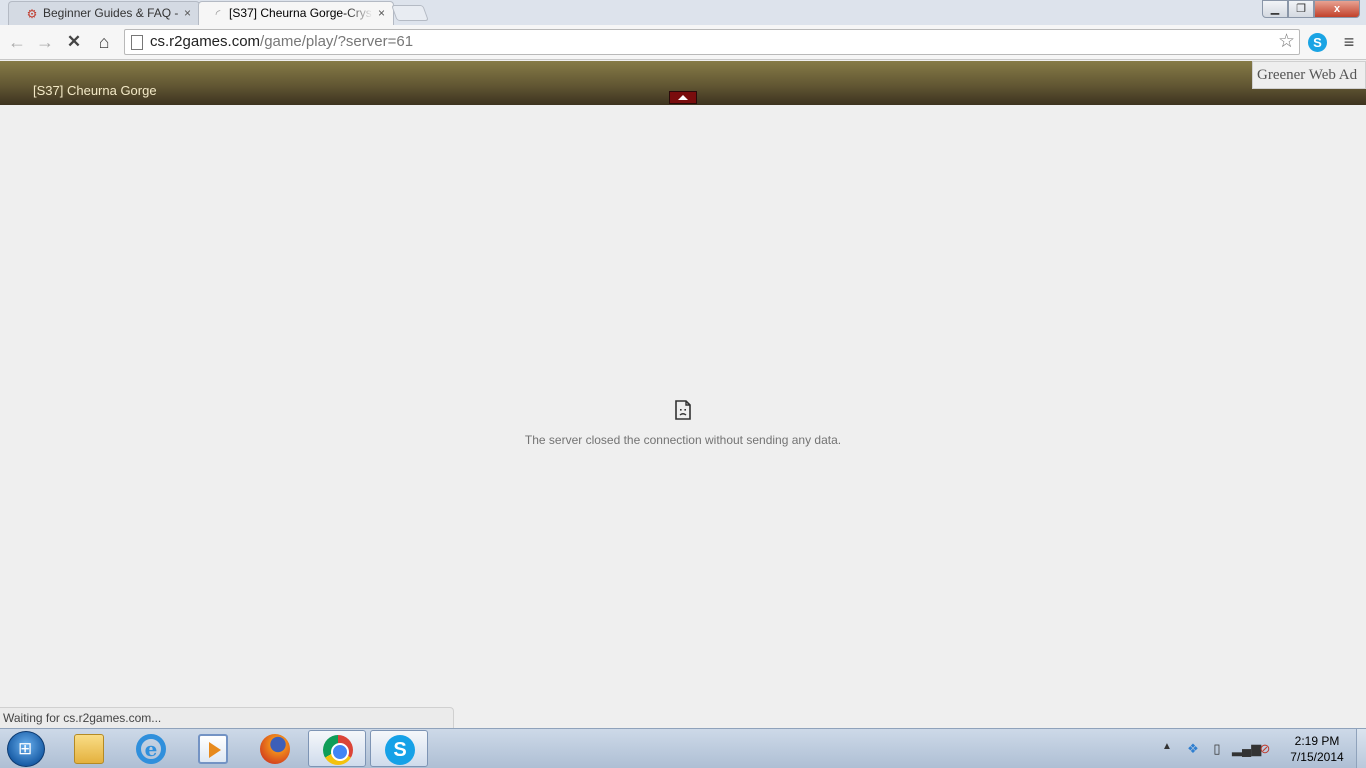 Image resolution: width=1366 pixels, height=768 pixels. I want to click on tab-cheurna-gorge: ◜ [S37] Cheurna Gorge-Crys ×, so click(296, 13).